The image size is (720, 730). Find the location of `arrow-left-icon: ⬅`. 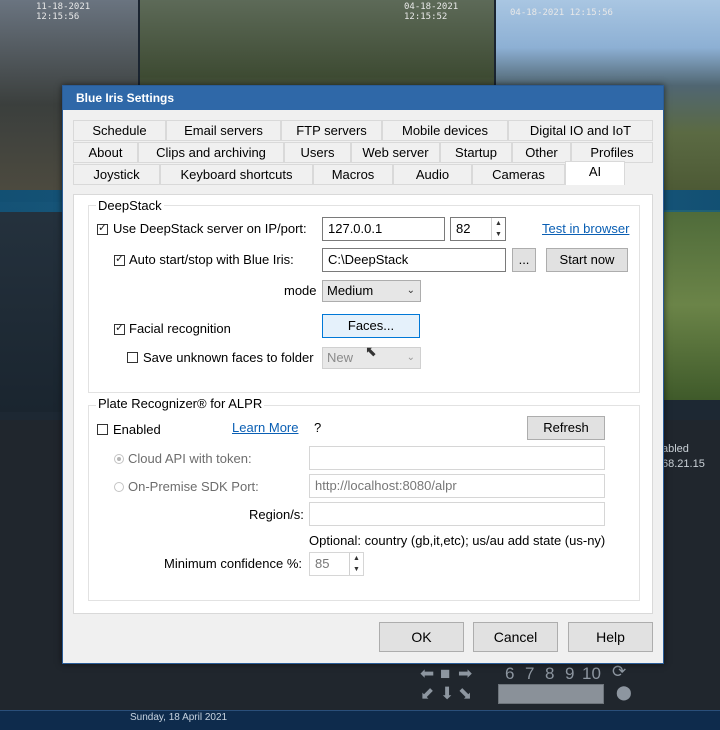

arrow-left-icon: ⬅ is located at coordinates (427, 674).